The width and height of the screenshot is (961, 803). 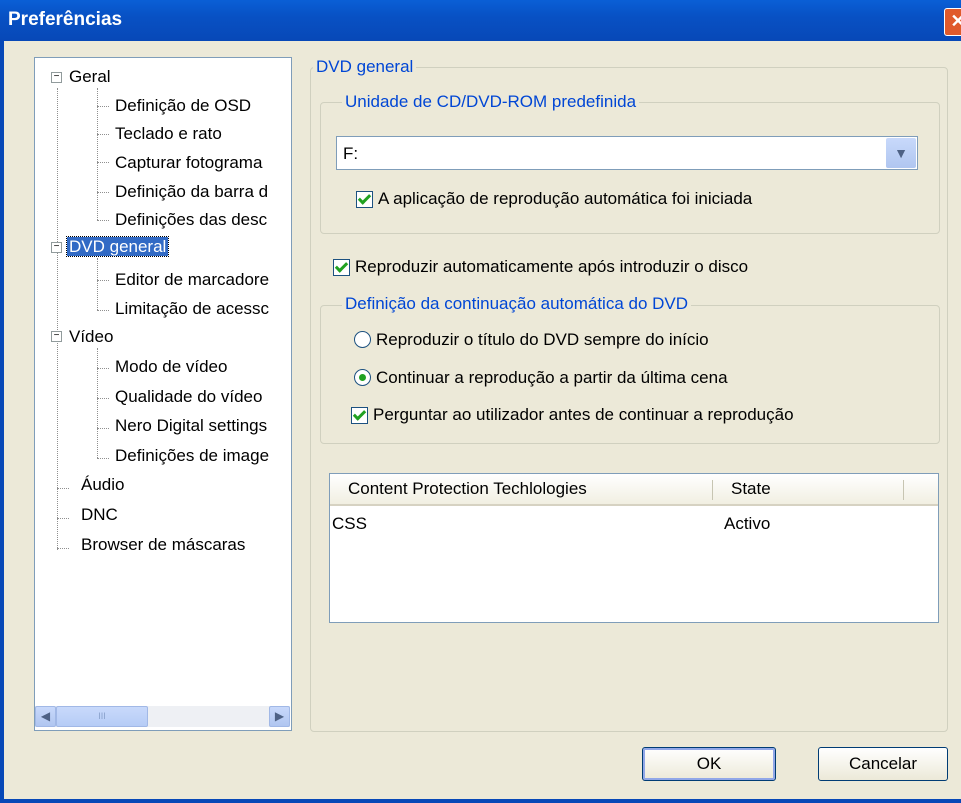 I want to click on column-header-technologies: Content Protection Techlologies, so click(x=521, y=489).